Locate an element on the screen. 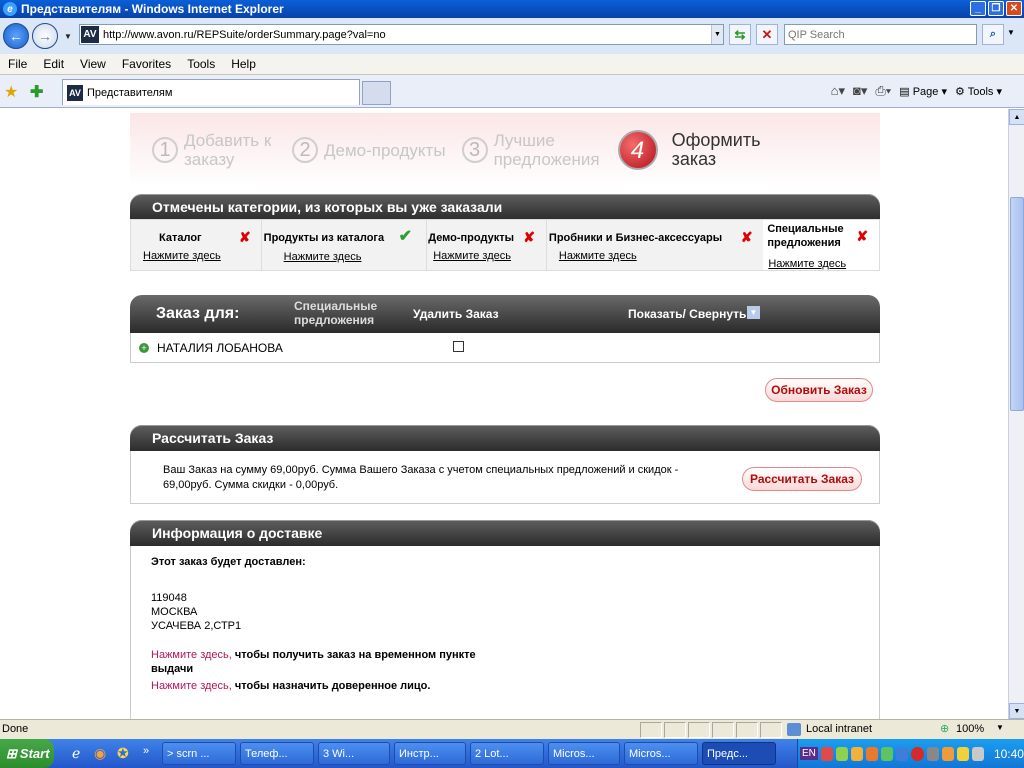 The width and height of the screenshot is (1024, 768). step-4-label: Оформить заказ is located at coordinates (716, 149).